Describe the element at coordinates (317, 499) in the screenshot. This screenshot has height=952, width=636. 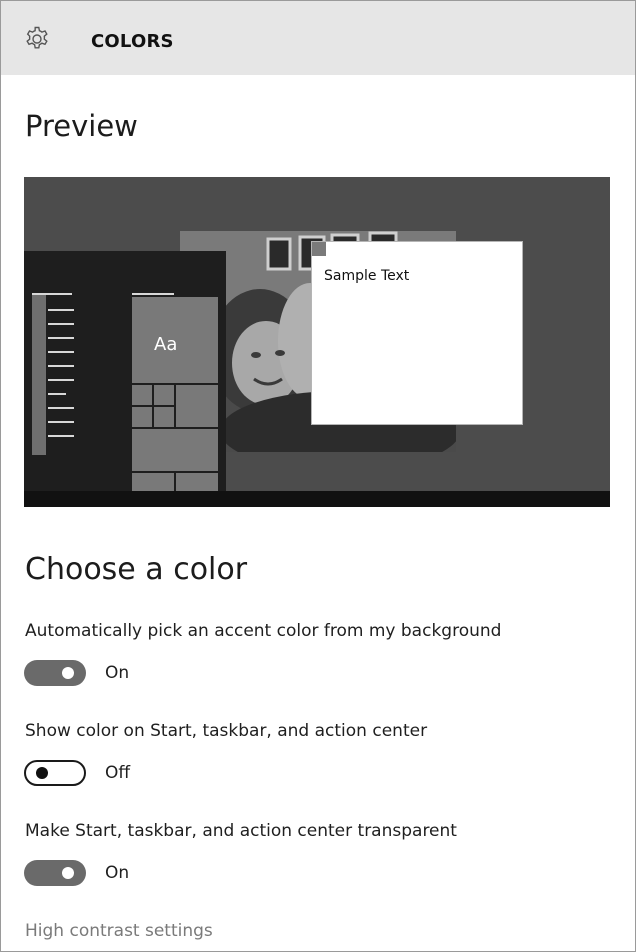
I see `taskbar-preview` at that location.